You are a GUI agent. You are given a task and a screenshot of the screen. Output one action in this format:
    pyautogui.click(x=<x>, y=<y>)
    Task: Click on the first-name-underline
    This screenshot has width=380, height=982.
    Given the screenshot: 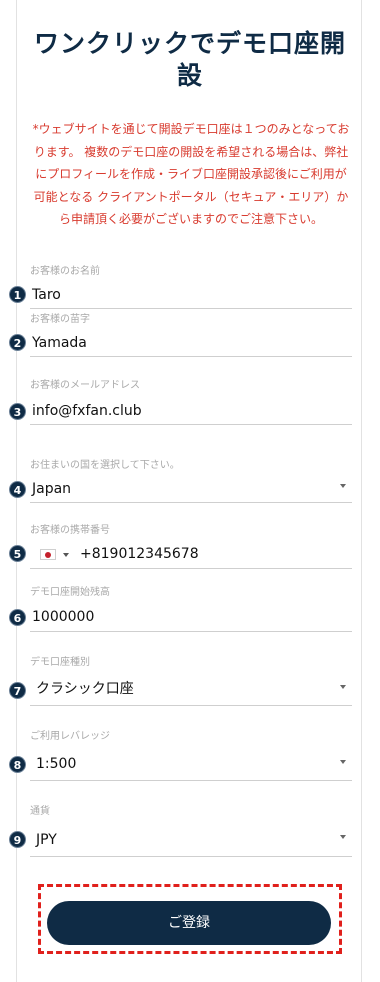 What is the action you would take?
    pyautogui.click(x=191, y=308)
    